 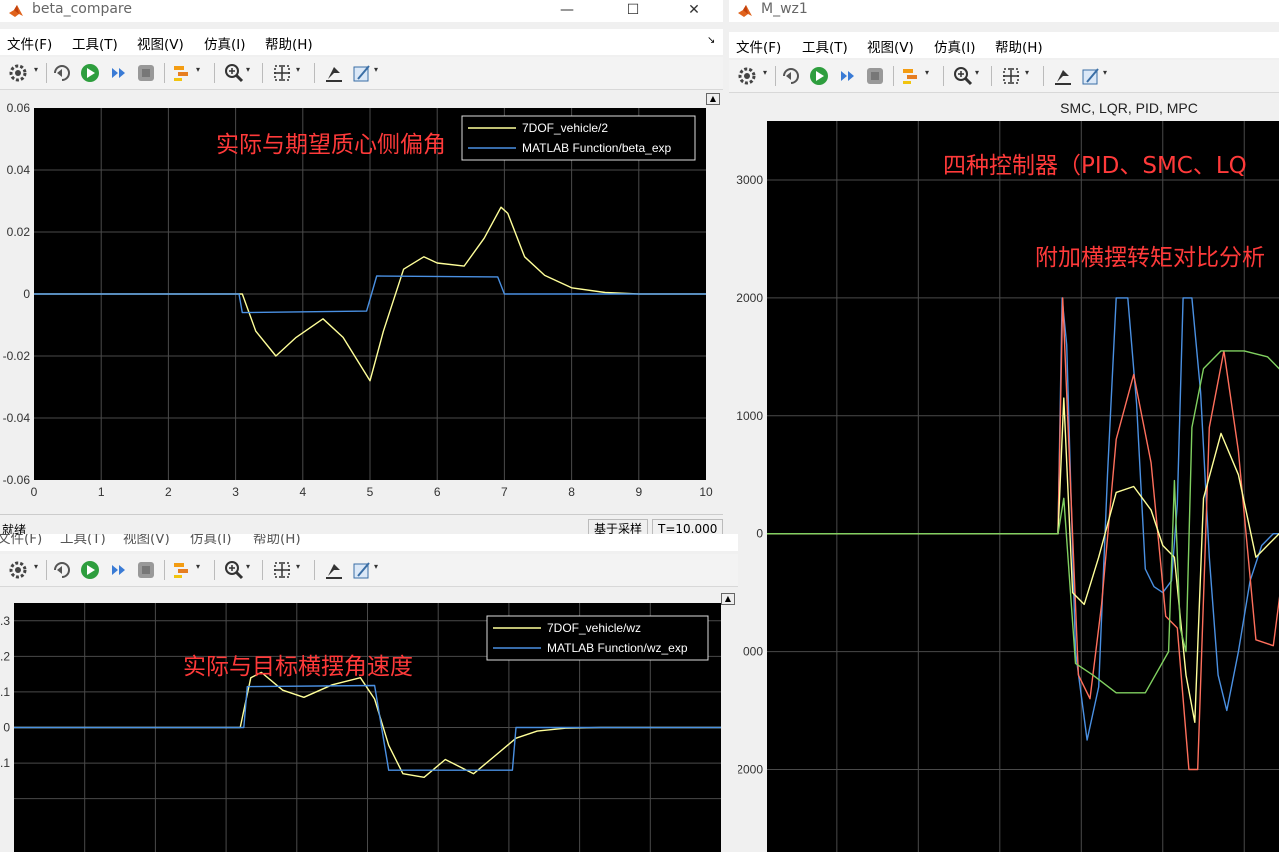 I want to click on y-tick-label: .1, so click(x=5, y=692).